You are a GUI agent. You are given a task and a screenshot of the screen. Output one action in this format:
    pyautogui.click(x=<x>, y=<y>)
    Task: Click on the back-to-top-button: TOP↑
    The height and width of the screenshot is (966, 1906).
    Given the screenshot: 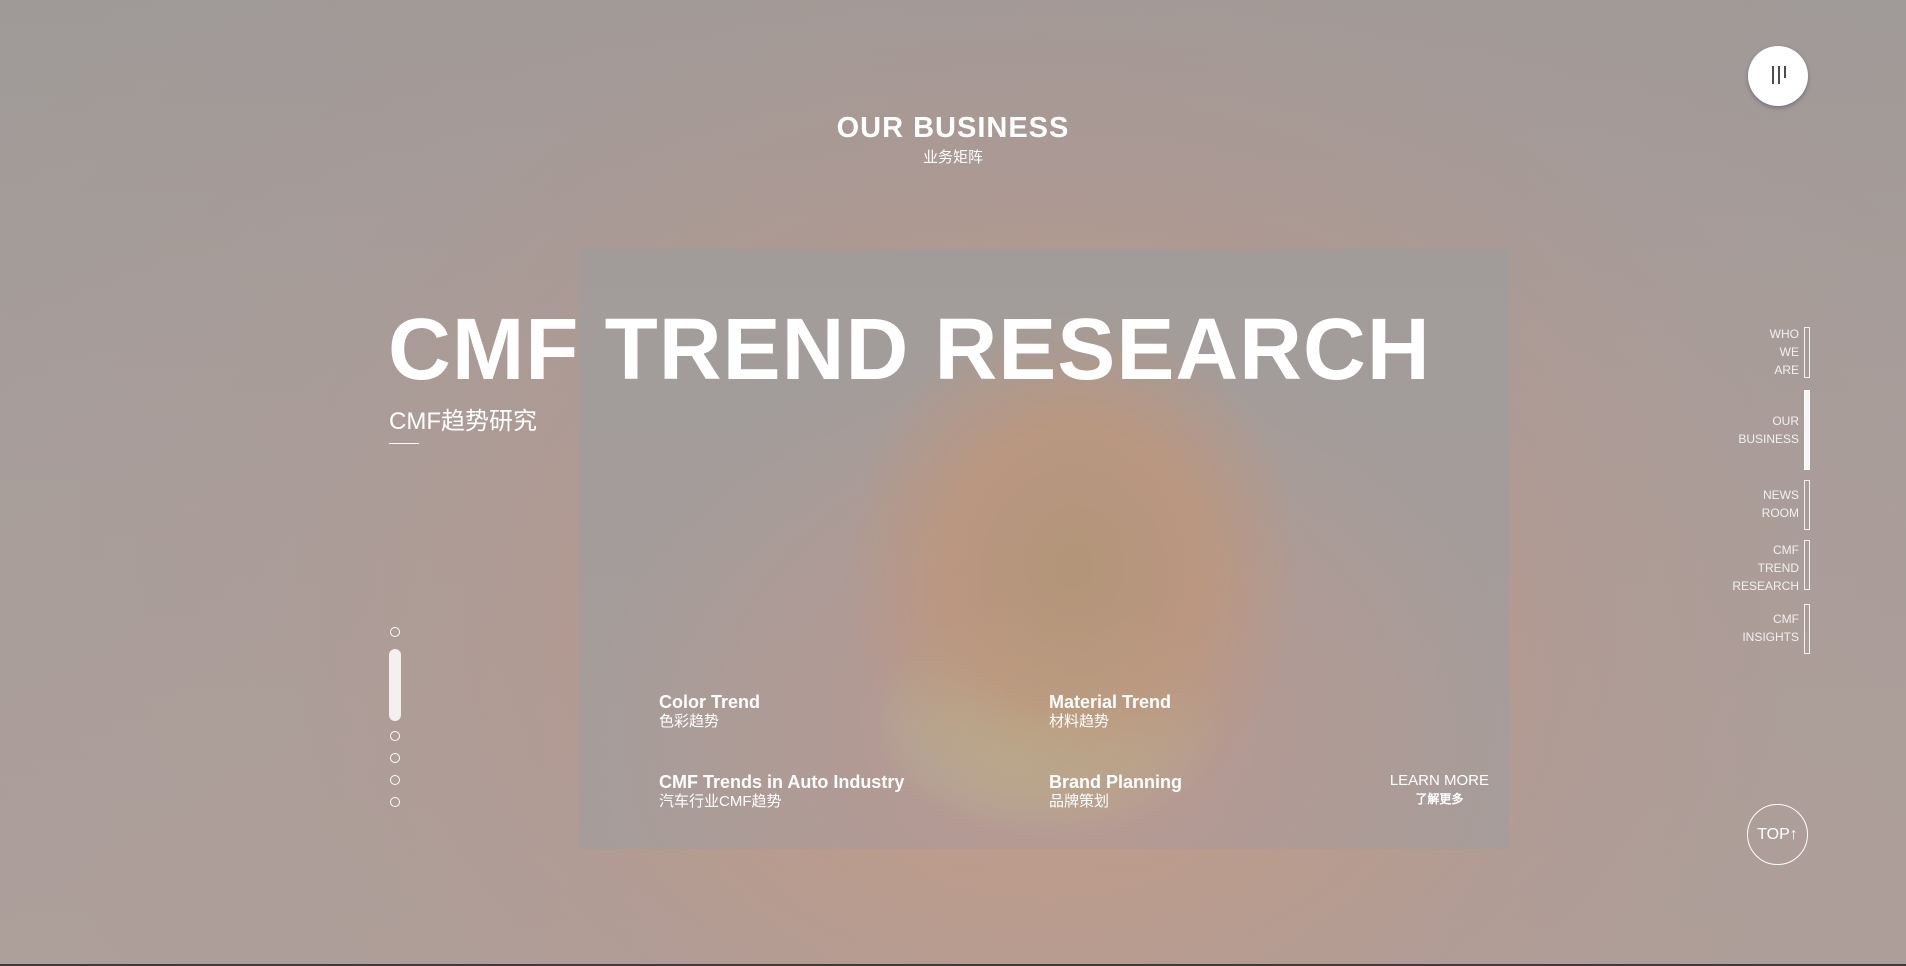 What is the action you would take?
    pyautogui.click(x=1777, y=834)
    